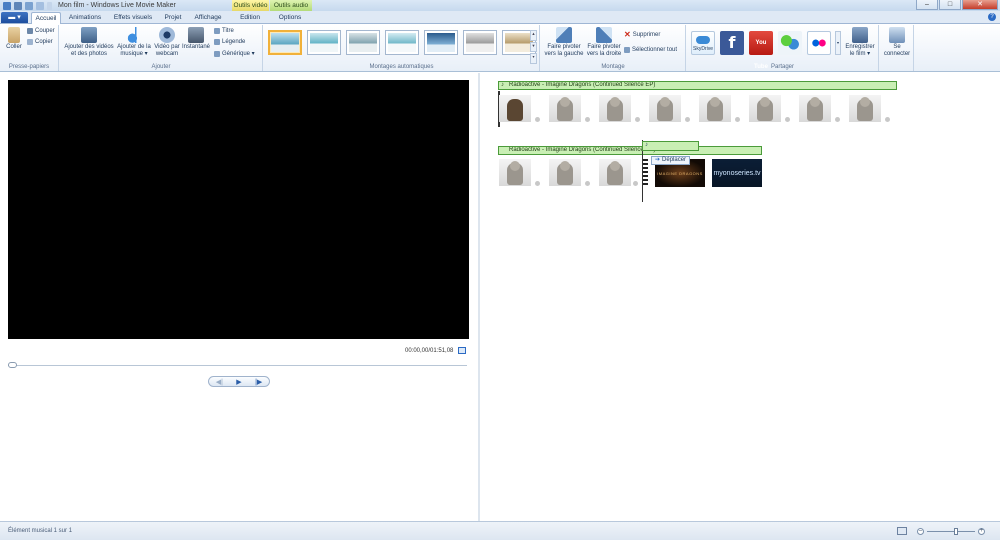  I want to click on title-button: Titre, so click(224, 31).